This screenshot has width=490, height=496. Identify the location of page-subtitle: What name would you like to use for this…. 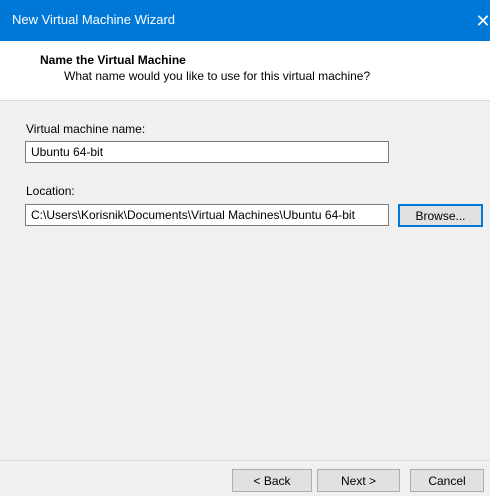
(217, 76).